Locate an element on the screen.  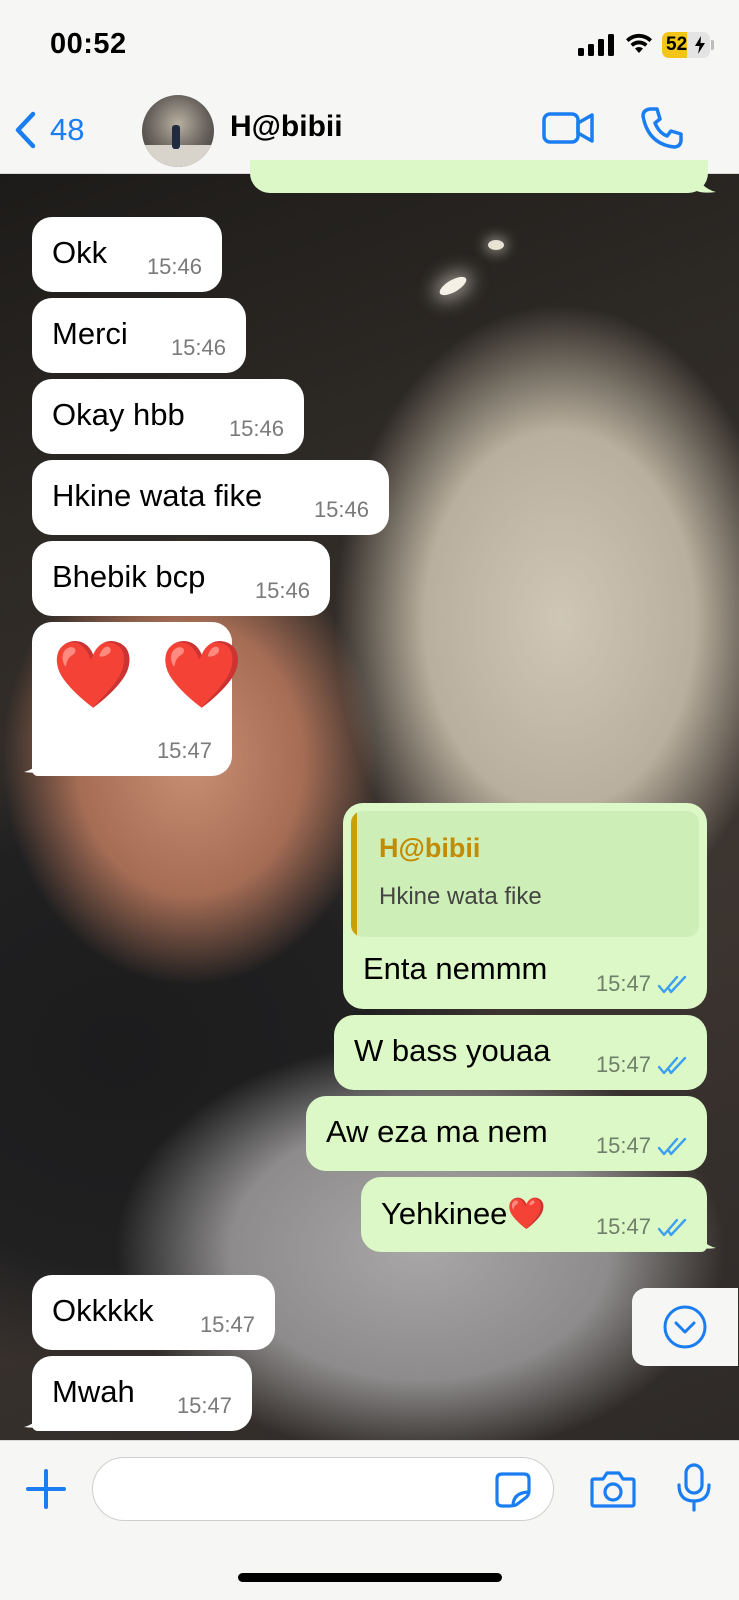
quoted-reply: H@bibii Hkine wata fike is located at coordinates (525, 874).